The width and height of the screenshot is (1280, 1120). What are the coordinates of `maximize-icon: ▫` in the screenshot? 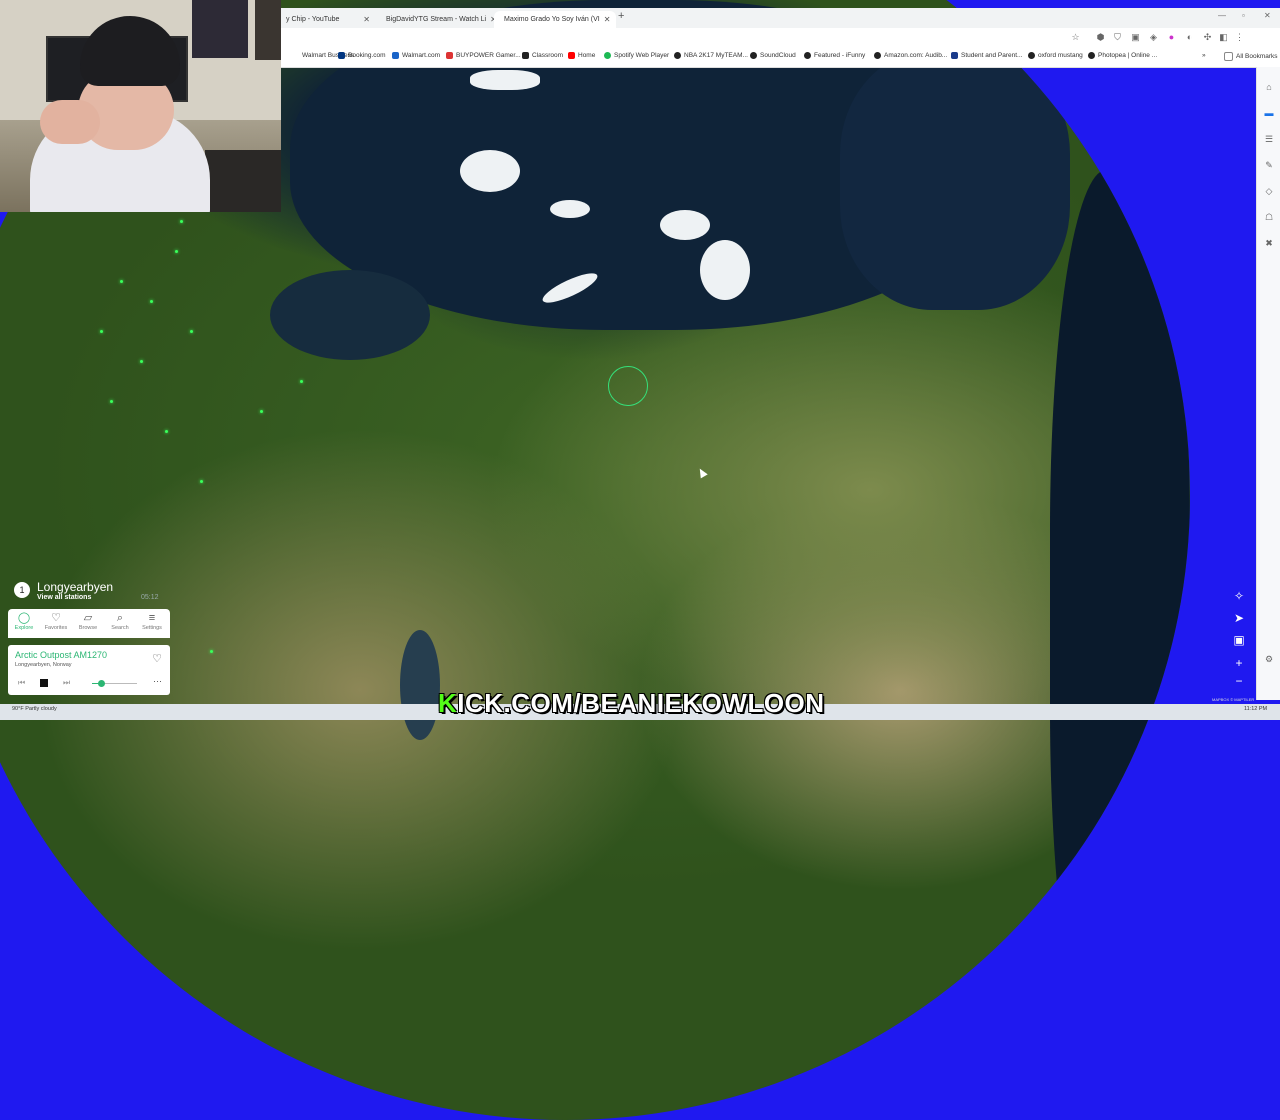 It's located at (1243, 15).